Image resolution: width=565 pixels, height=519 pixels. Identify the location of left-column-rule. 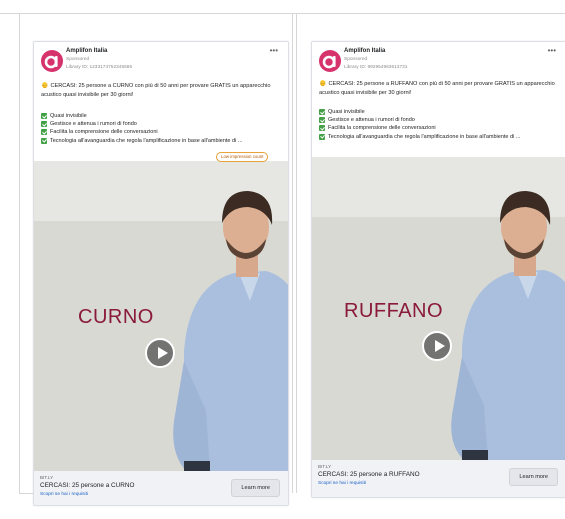
(19, 253).